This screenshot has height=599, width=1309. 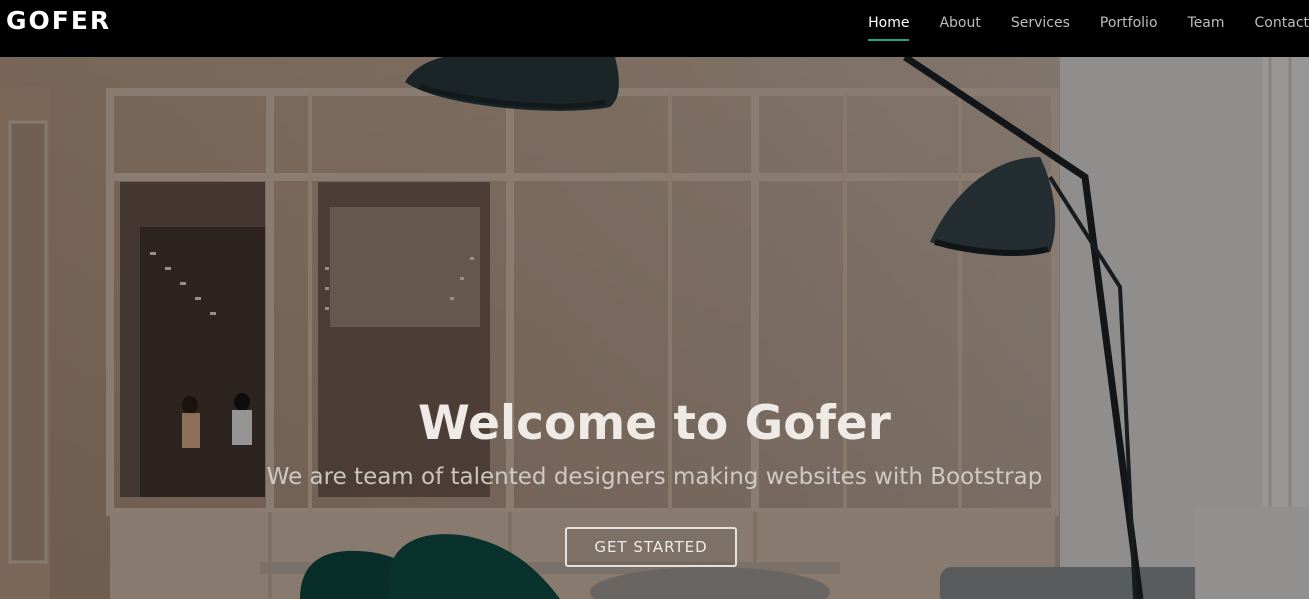 I want to click on nav-item-portfolio: Portfolio, so click(x=1129, y=16).